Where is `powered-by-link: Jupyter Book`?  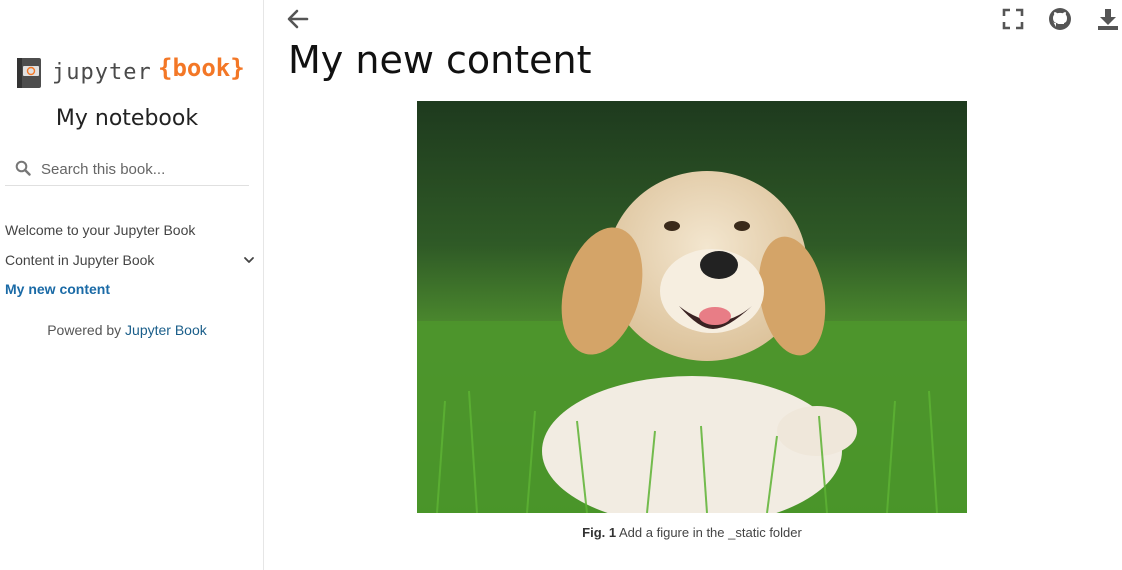
powered-by-link: Jupyter Book is located at coordinates (166, 330).